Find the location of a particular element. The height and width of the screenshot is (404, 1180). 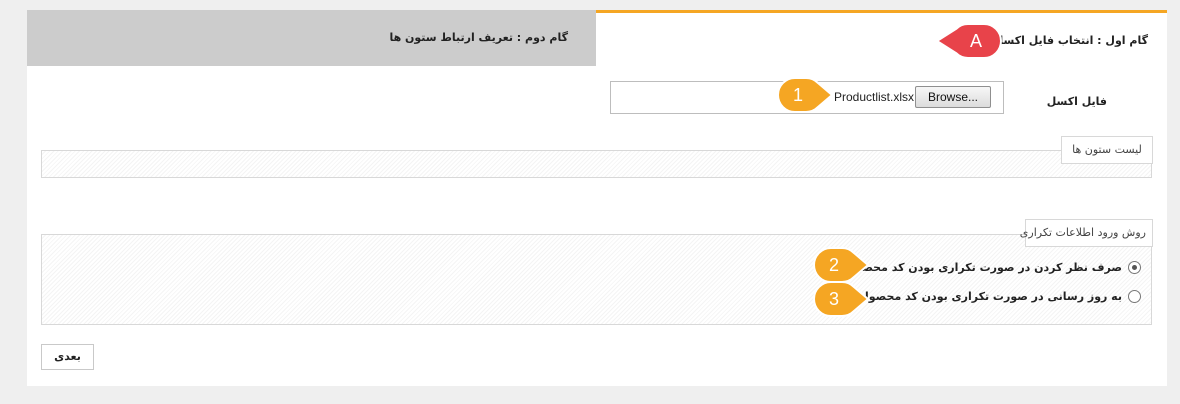

callout-label: A is located at coordinates (975, 41).